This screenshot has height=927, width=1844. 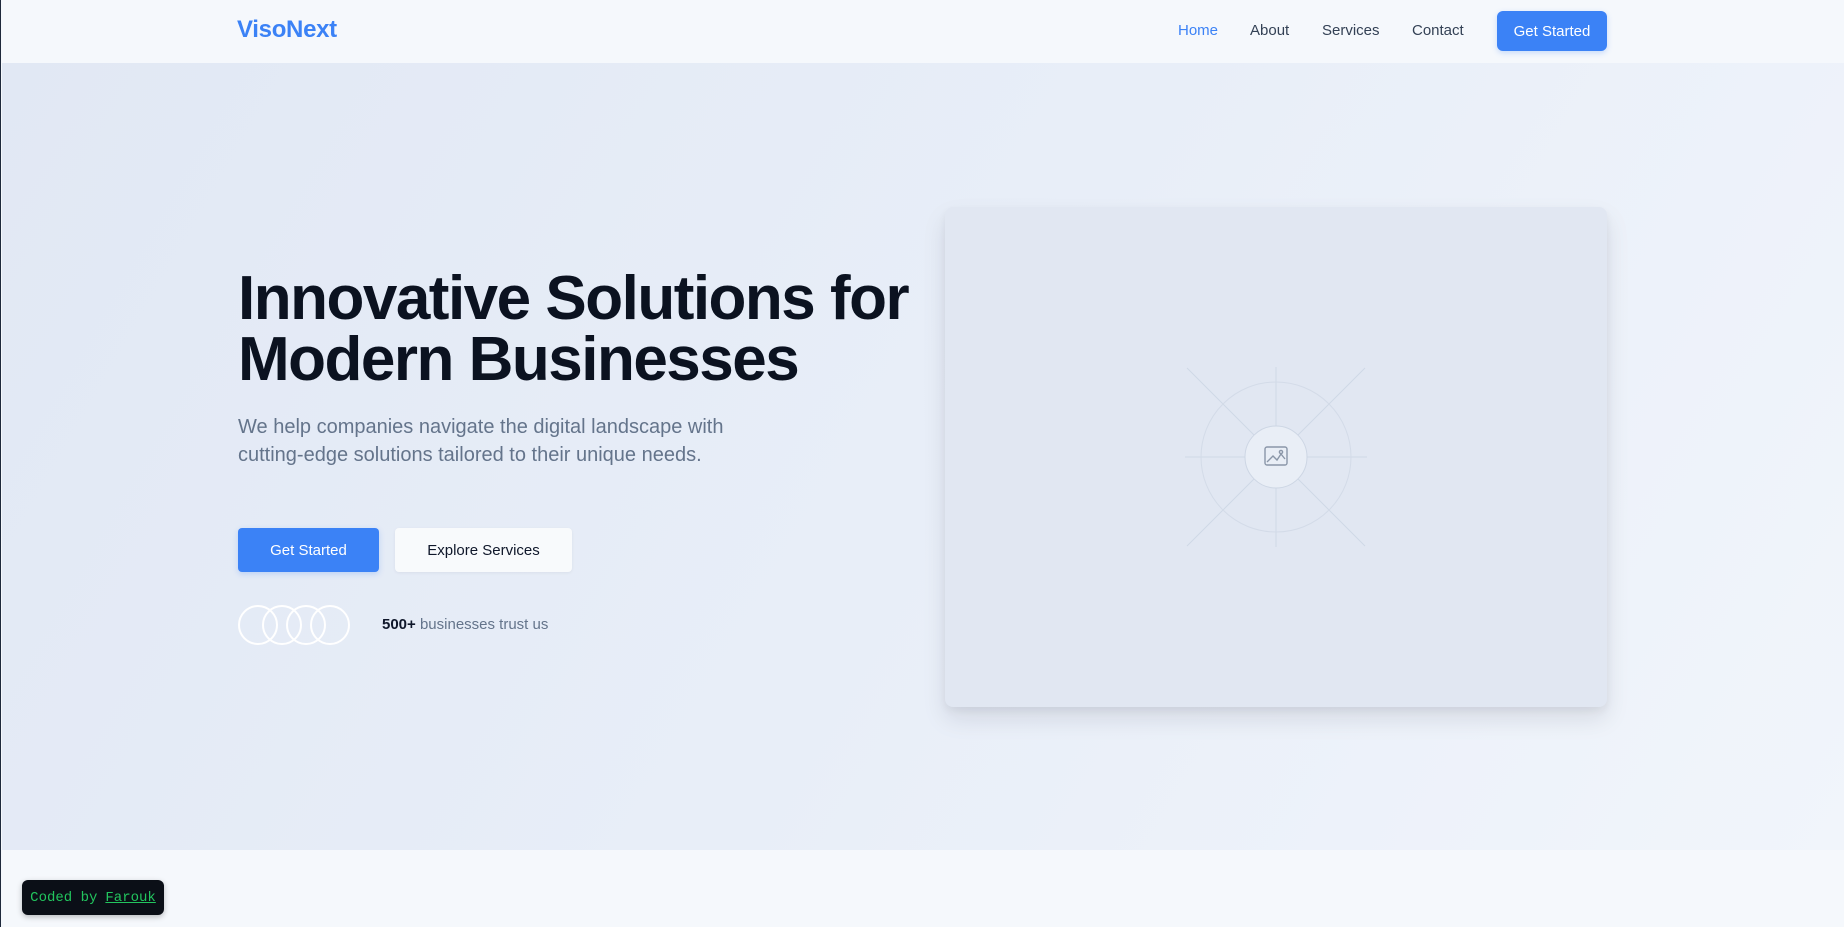 What do you see at coordinates (330, 625) in the screenshot?
I see `avatar` at bounding box center [330, 625].